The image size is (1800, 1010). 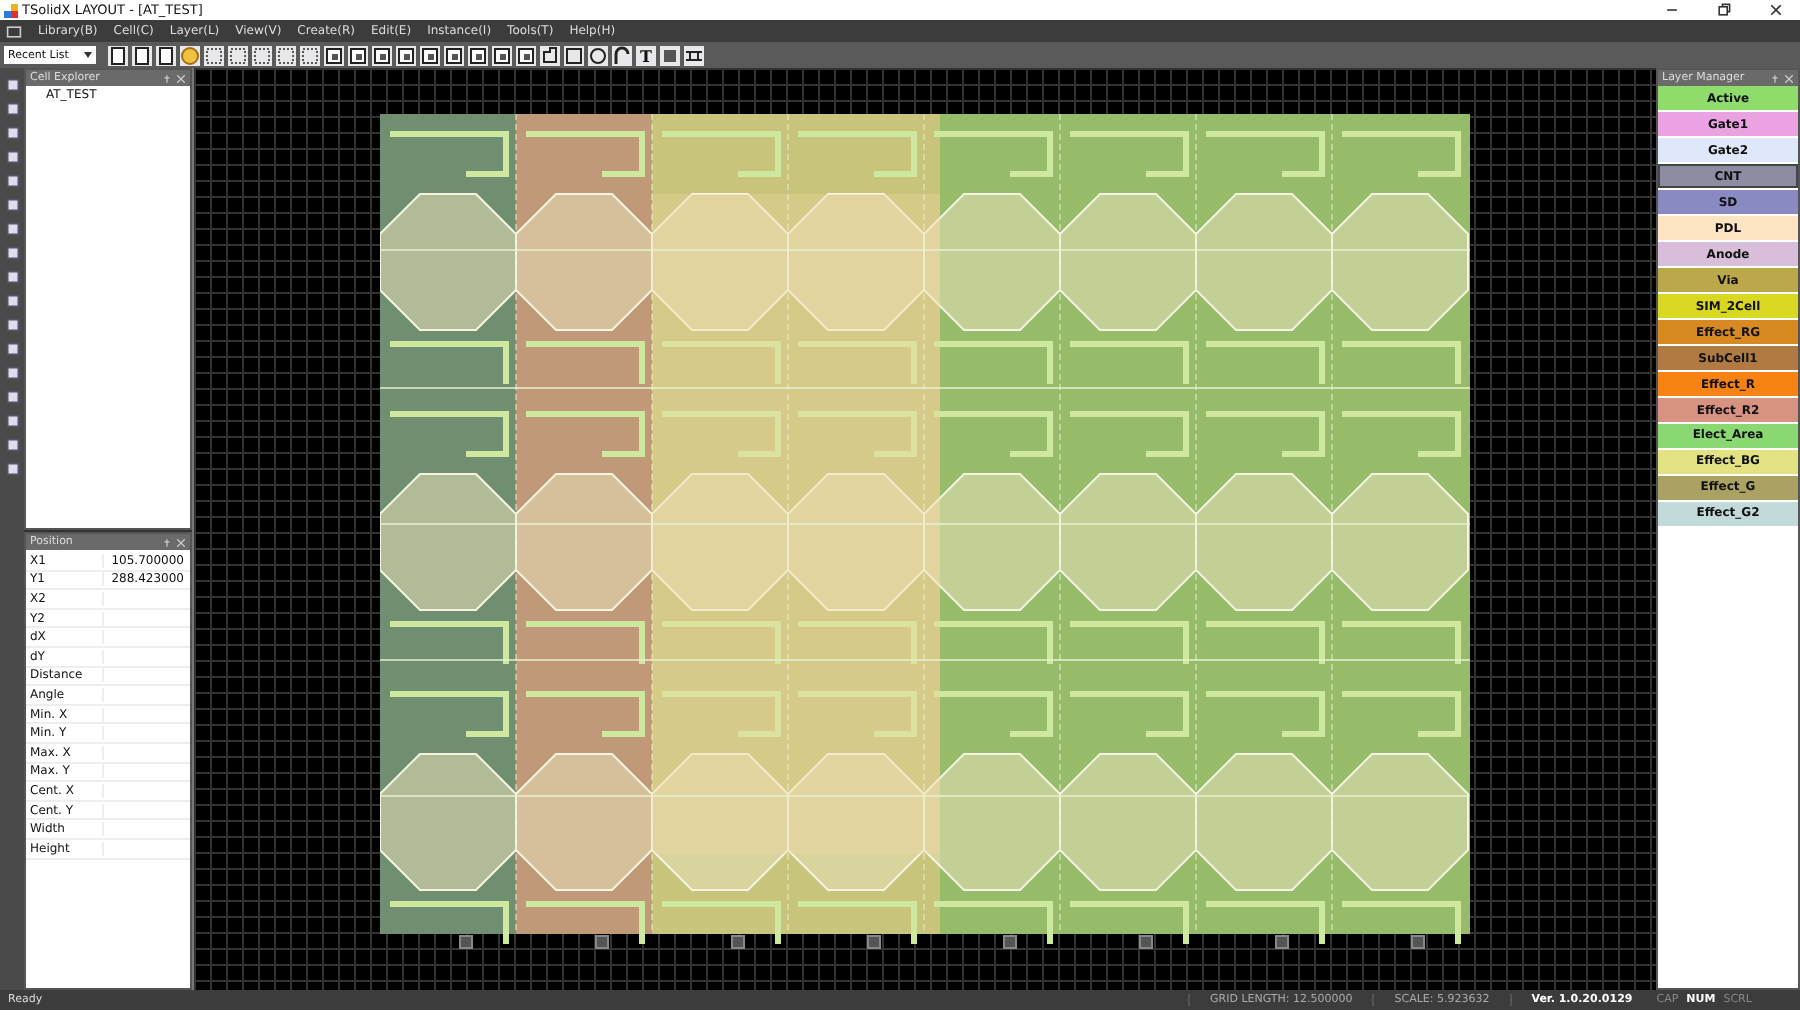 What do you see at coordinates (550, 55) in the screenshot?
I see `polygon-icon` at bounding box center [550, 55].